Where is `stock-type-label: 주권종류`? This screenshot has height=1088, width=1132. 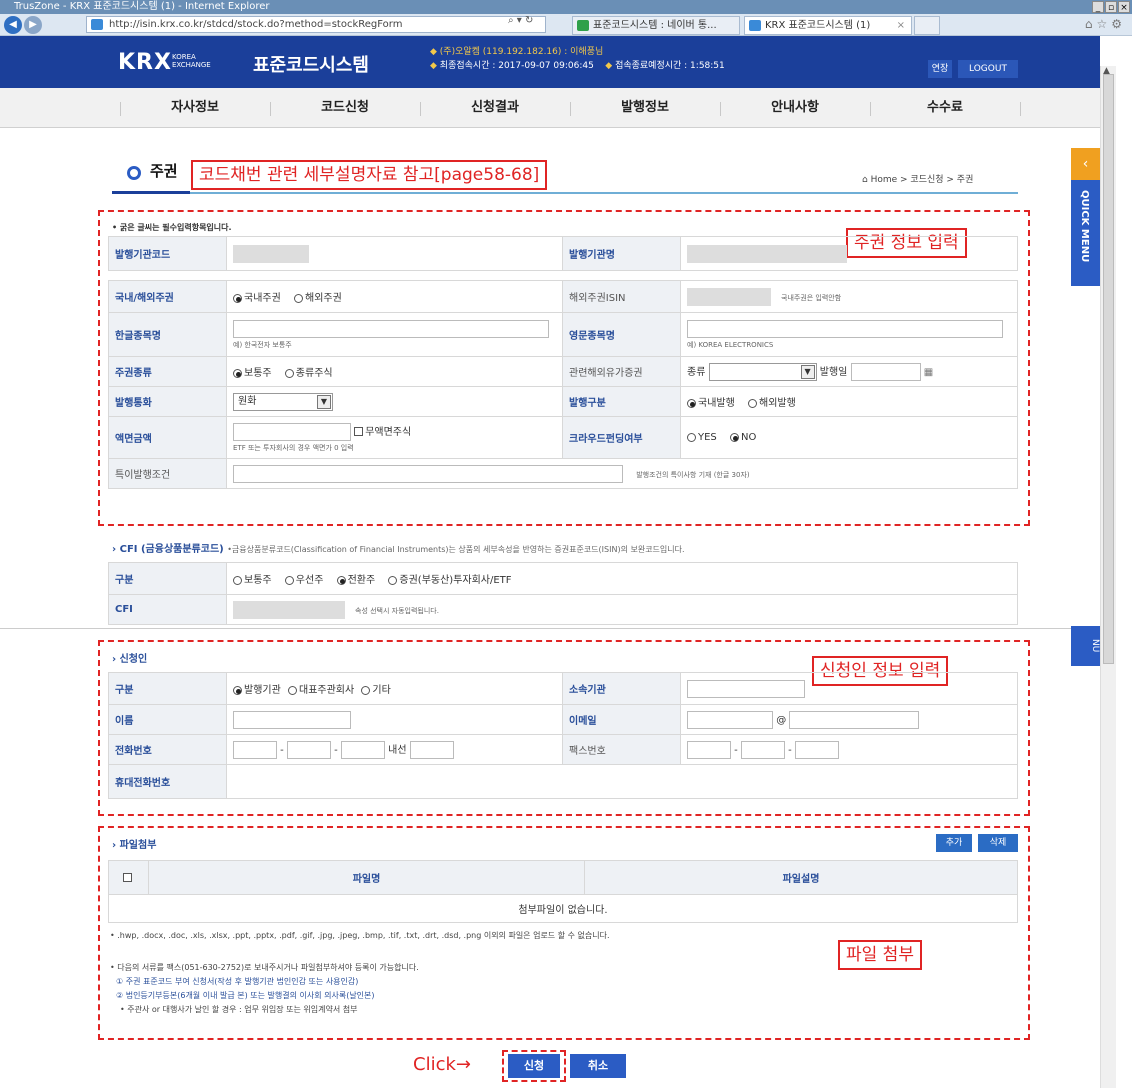
stock-type-label: 주권종류 is located at coordinates (167, 371).